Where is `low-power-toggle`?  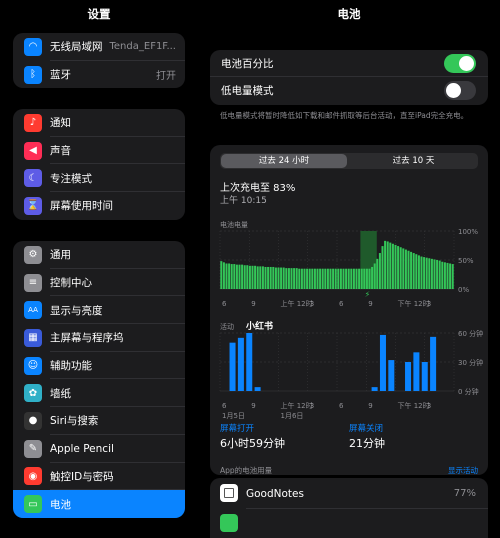
low-power-toggle is located at coordinates (460, 90).